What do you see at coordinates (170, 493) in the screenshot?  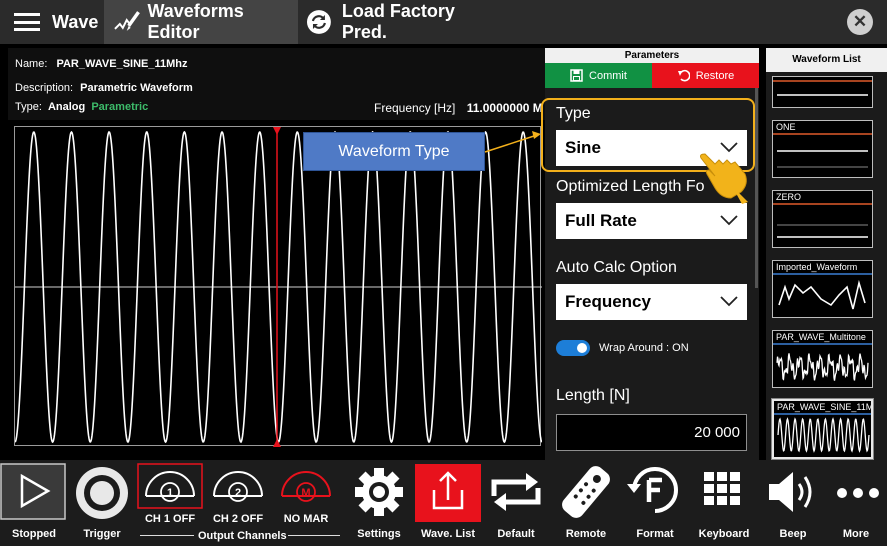 I see `channel-1-number: 1` at bounding box center [170, 493].